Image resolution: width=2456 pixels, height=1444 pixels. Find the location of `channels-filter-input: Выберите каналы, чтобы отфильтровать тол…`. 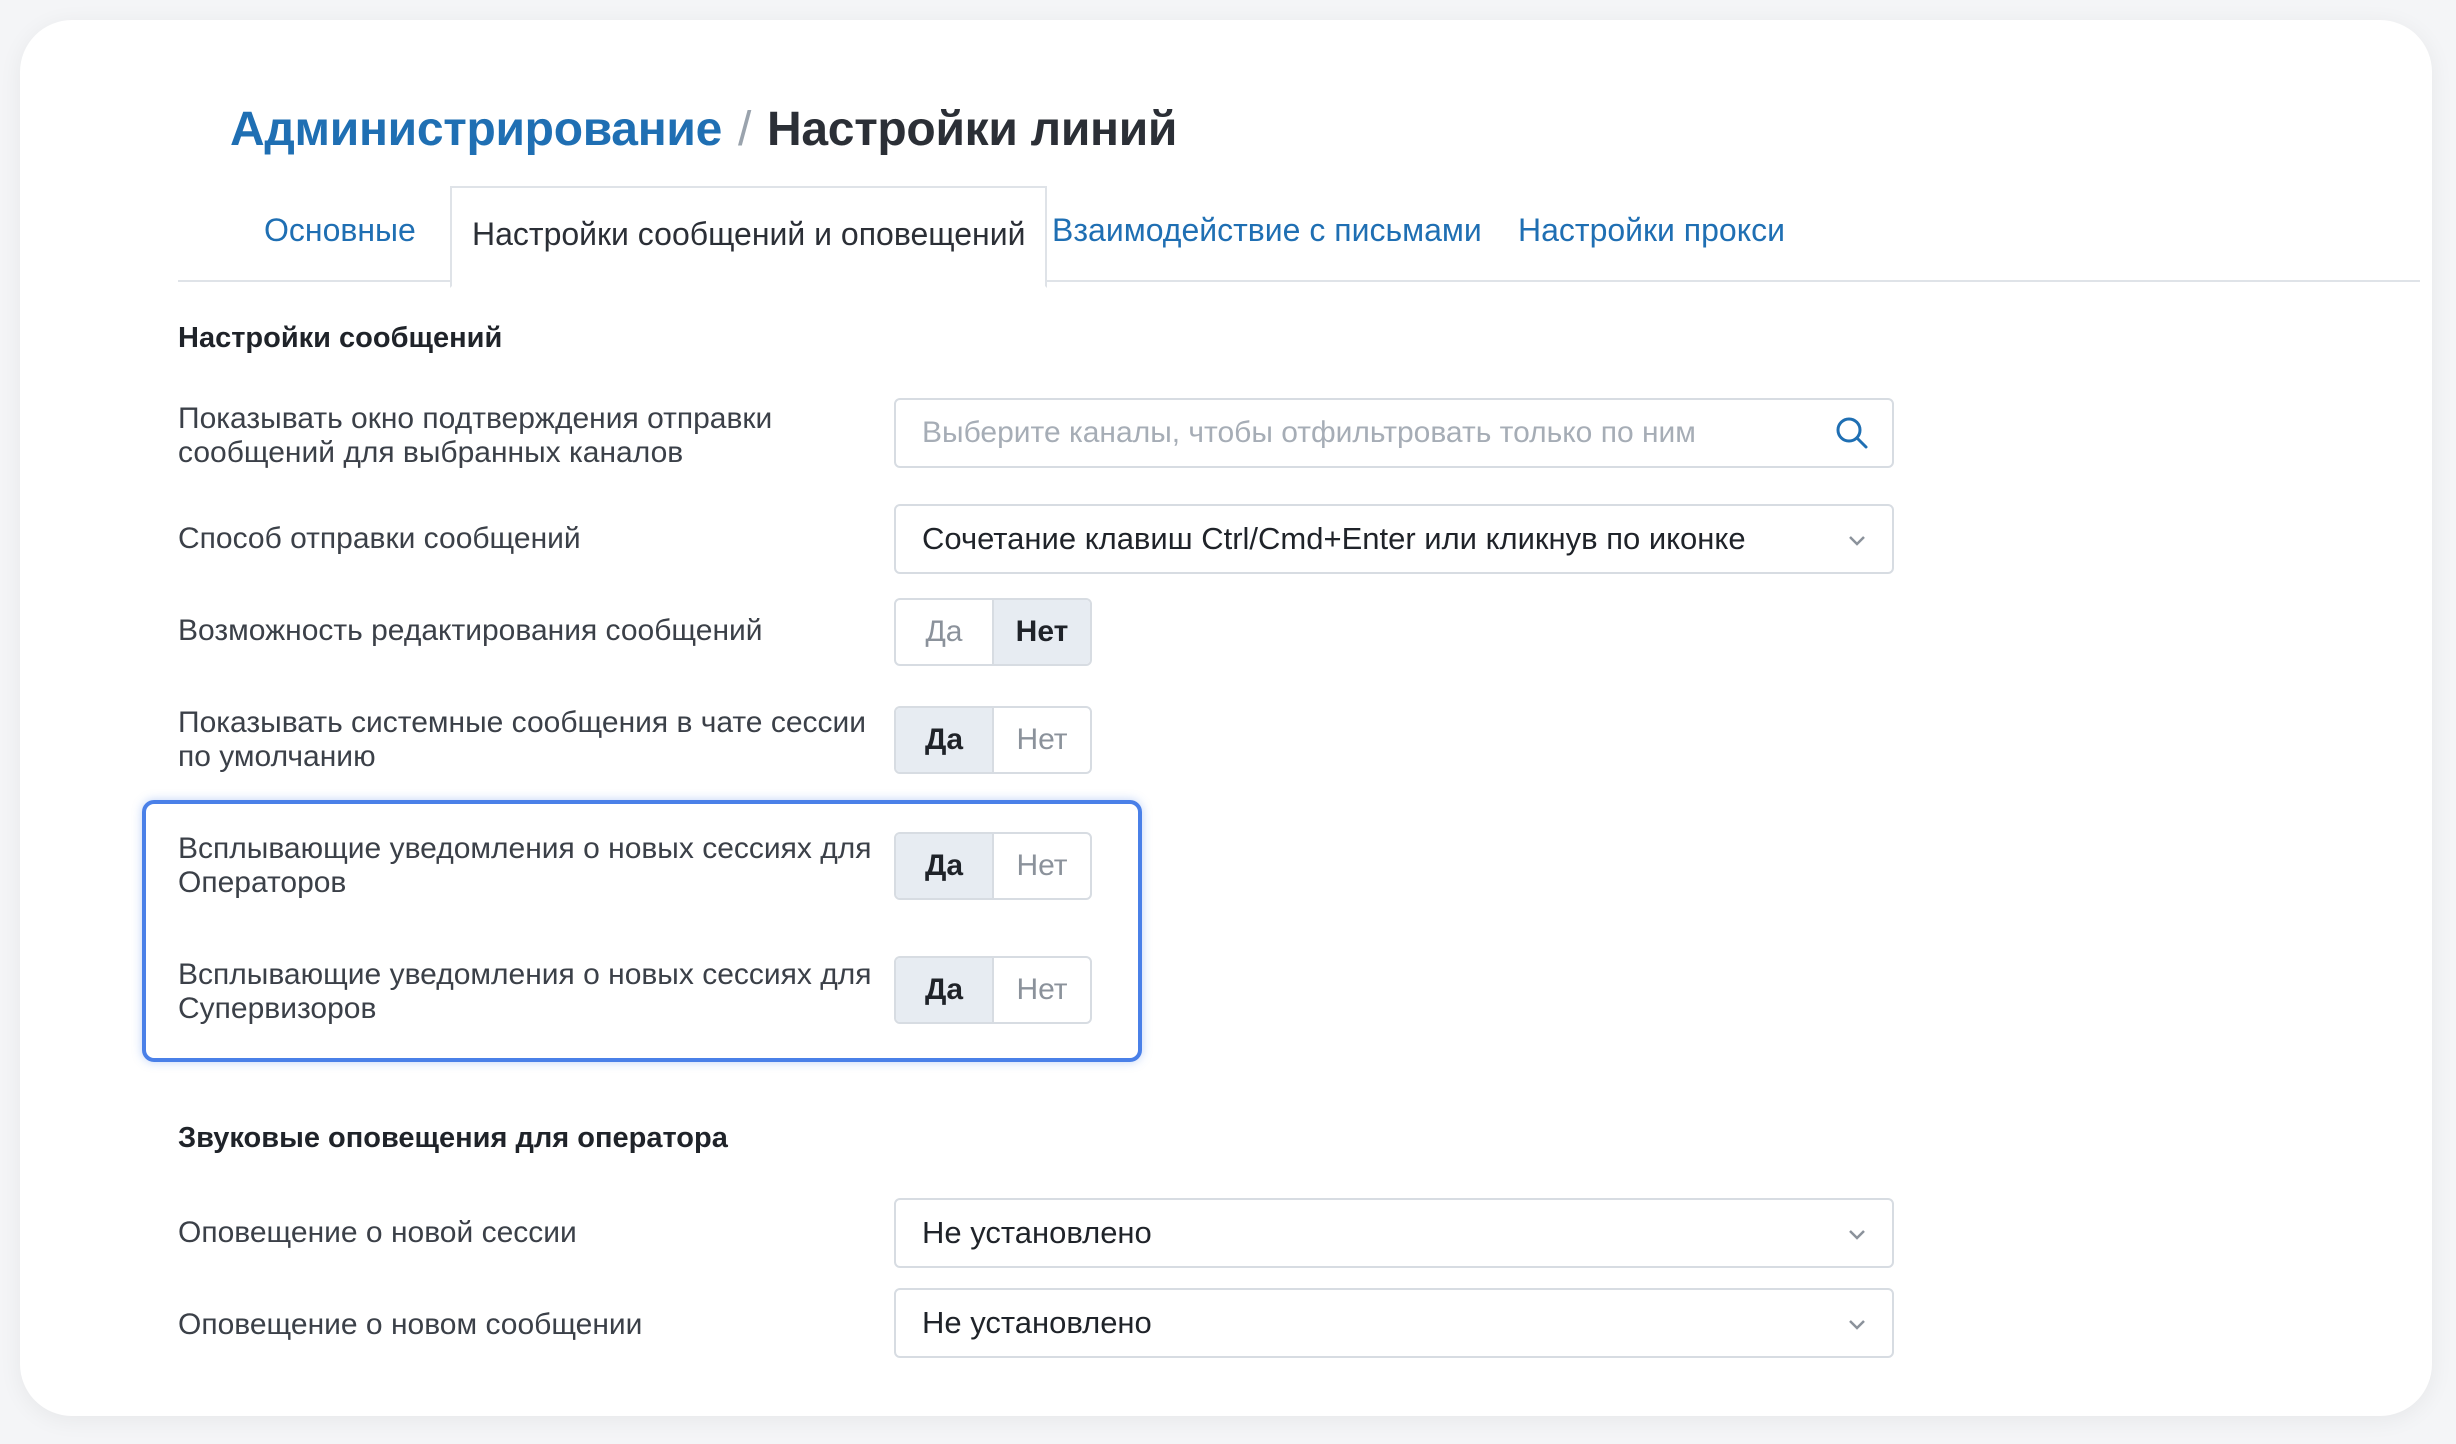

channels-filter-input: Выберите каналы, чтобы отфильтровать тол… is located at coordinates (1394, 433).